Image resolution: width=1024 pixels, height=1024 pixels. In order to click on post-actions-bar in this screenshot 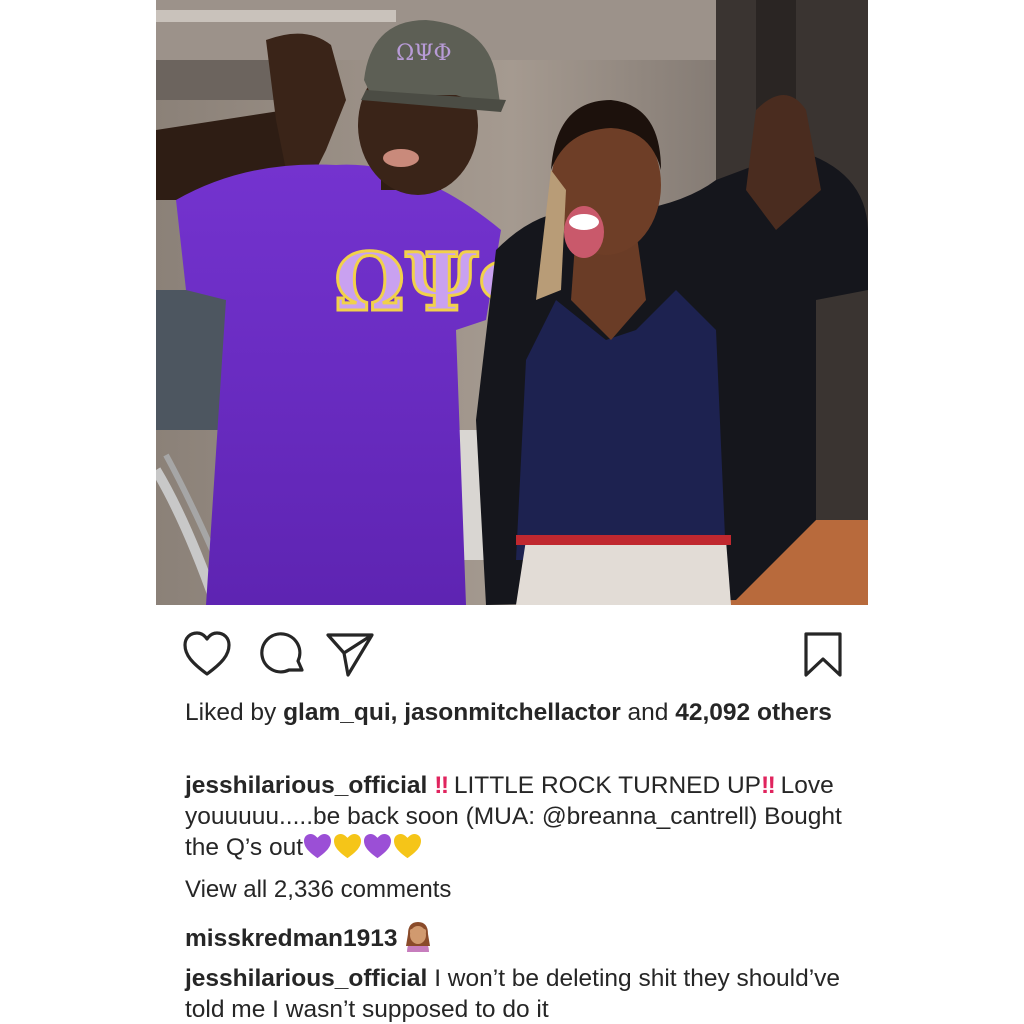, I will do `click(512, 654)`.